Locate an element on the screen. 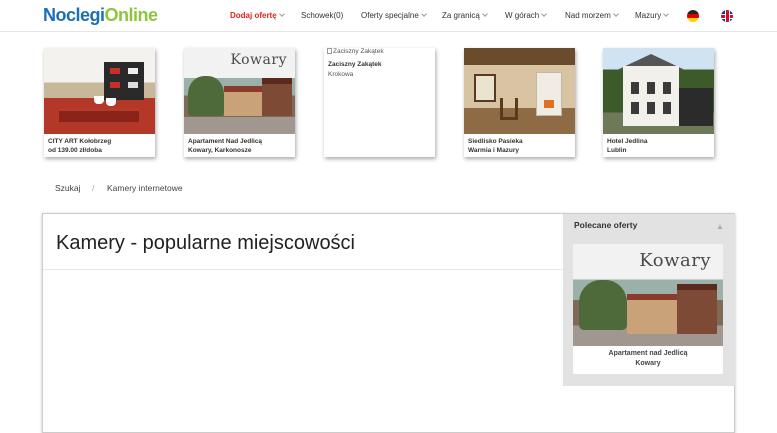 The width and height of the screenshot is (777, 433). breadcrumb: Szukaj / Kamery internetowe is located at coordinates (388, 189).